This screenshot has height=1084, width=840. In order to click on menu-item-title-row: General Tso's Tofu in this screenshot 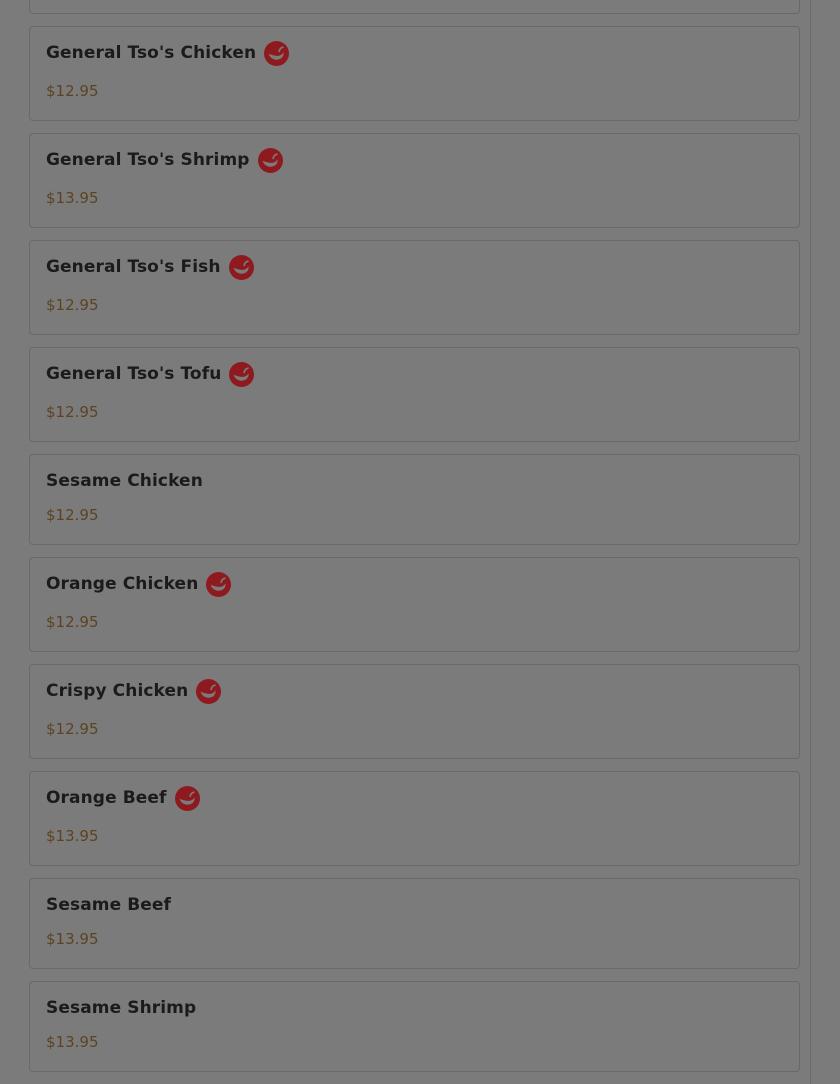, I will do `click(150, 374)`.